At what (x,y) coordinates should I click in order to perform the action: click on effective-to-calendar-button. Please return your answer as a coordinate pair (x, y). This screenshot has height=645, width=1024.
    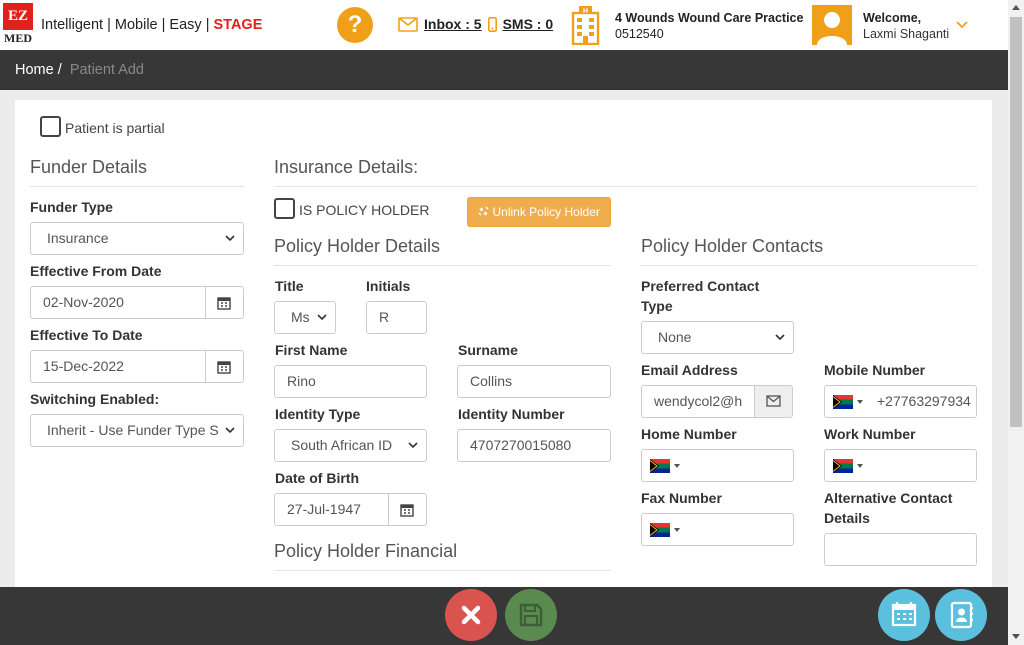
    Looking at the image, I should click on (225, 366).